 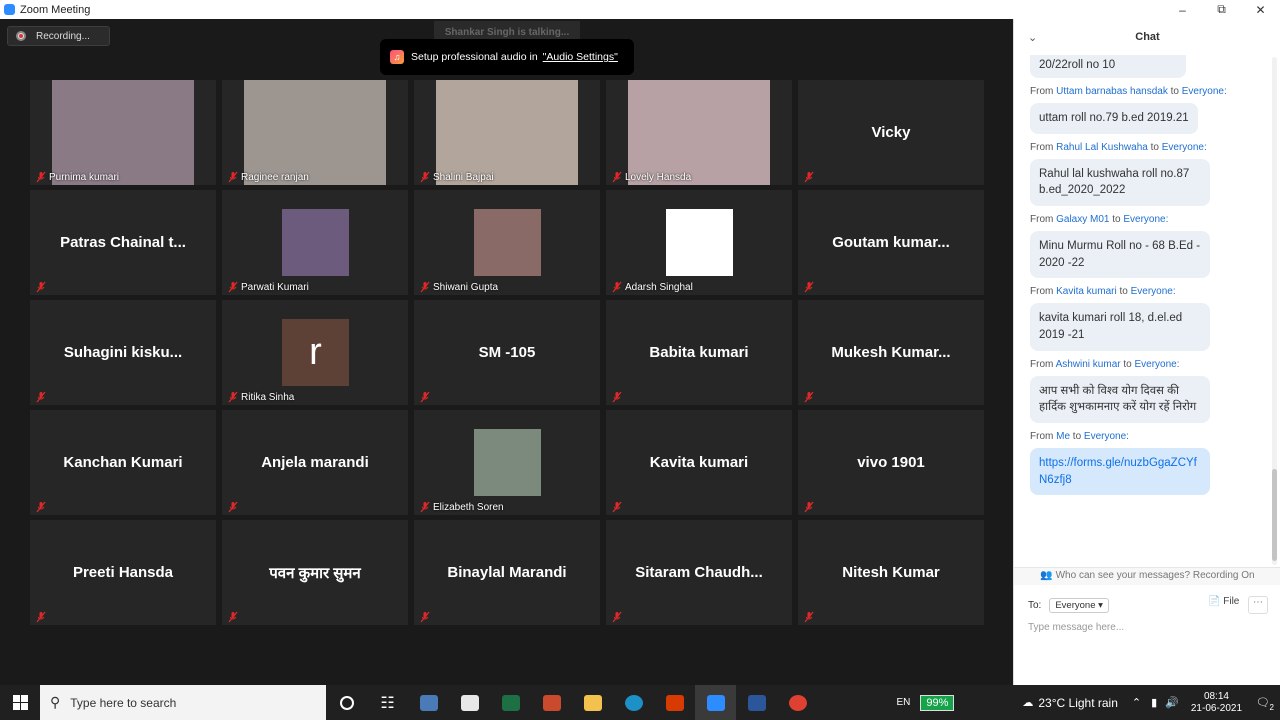 I want to click on word-icon, so click(x=756, y=702).